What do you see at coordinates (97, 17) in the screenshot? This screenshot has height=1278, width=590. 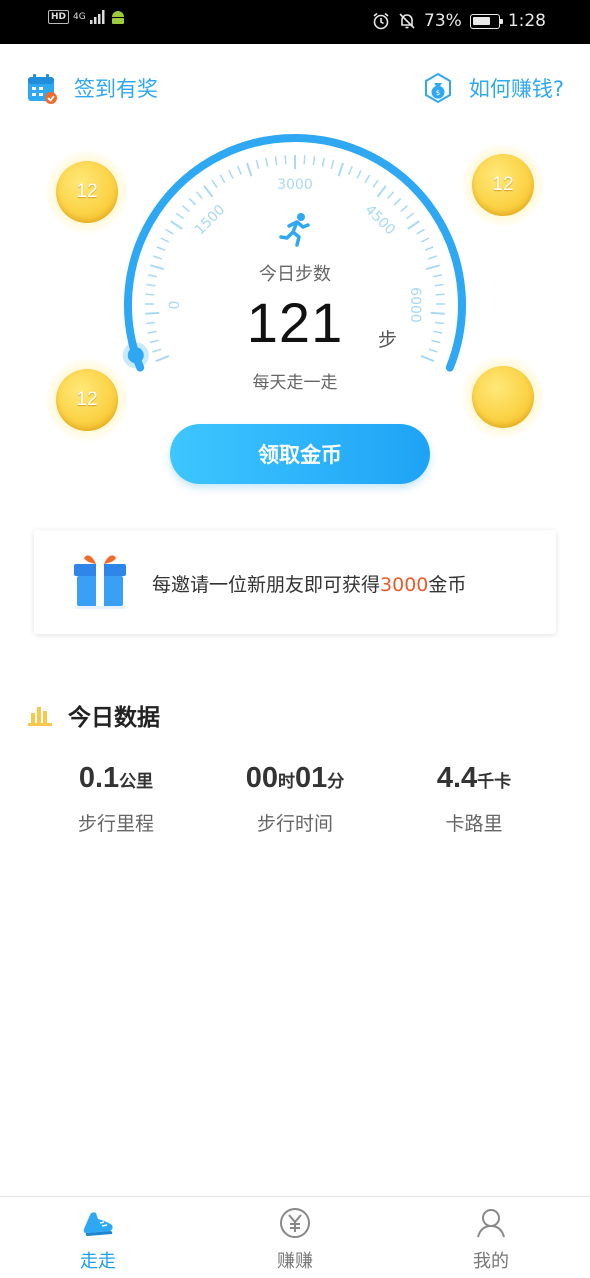 I see `signal-icon` at bounding box center [97, 17].